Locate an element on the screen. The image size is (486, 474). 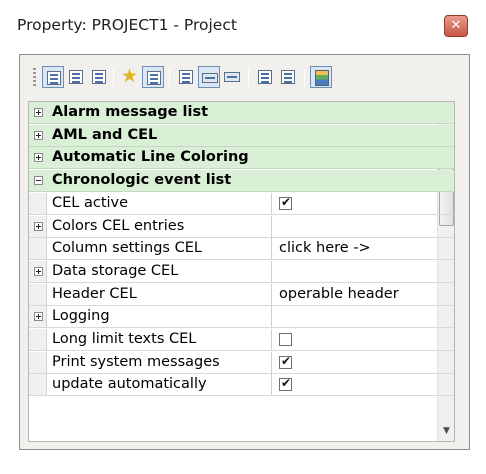
category-label: Alarm message list is located at coordinates (130, 112).